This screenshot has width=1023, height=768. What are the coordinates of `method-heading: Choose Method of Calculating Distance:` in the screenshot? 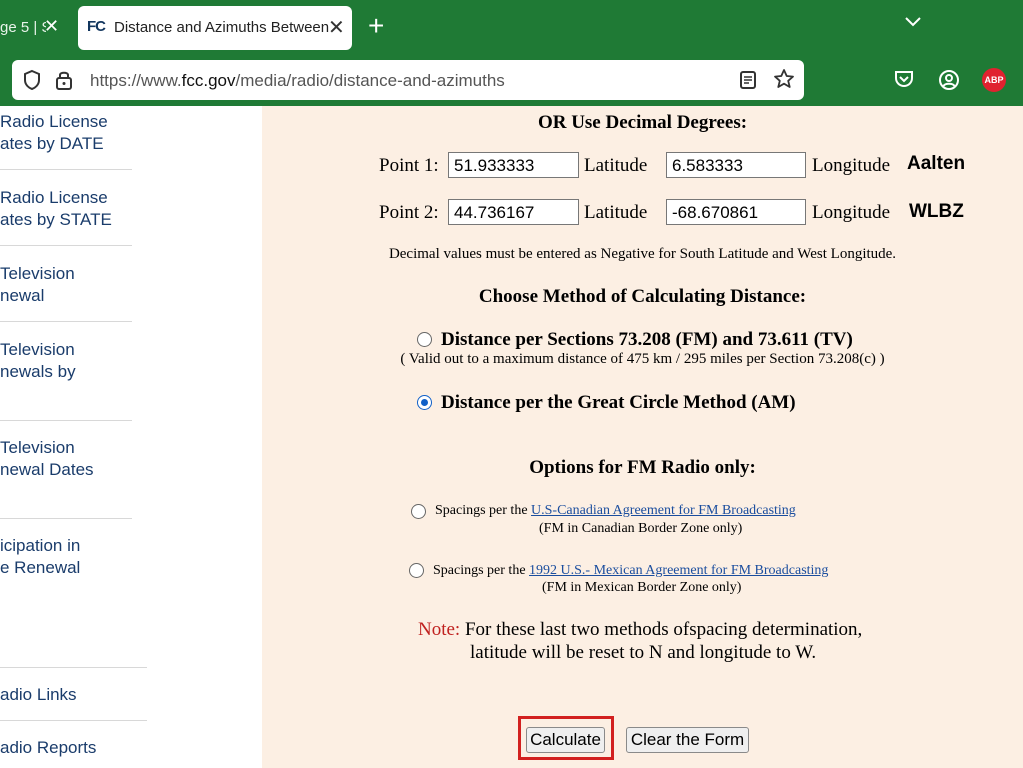 It's located at (642, 296).